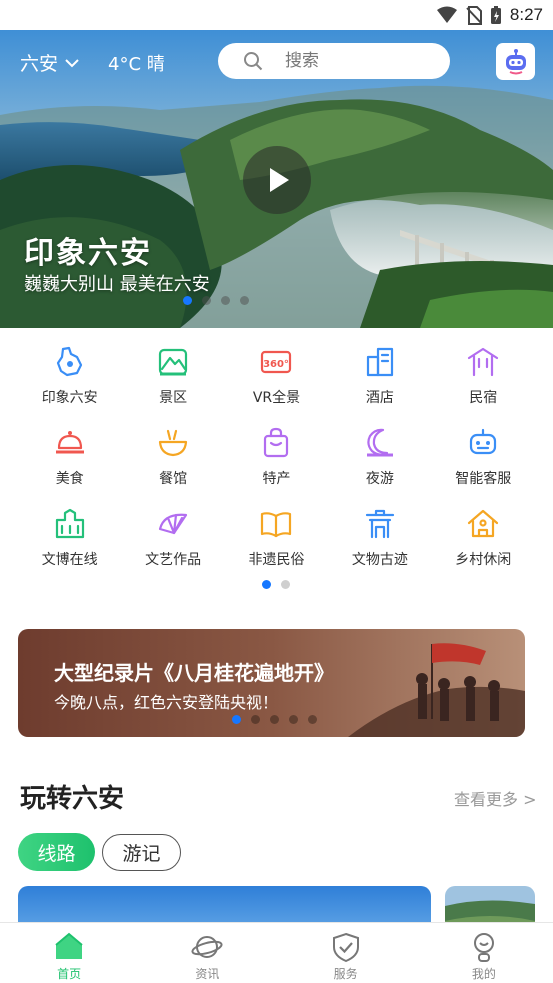  I want to click on grid-item: 文艺作品, so click(172, 547).